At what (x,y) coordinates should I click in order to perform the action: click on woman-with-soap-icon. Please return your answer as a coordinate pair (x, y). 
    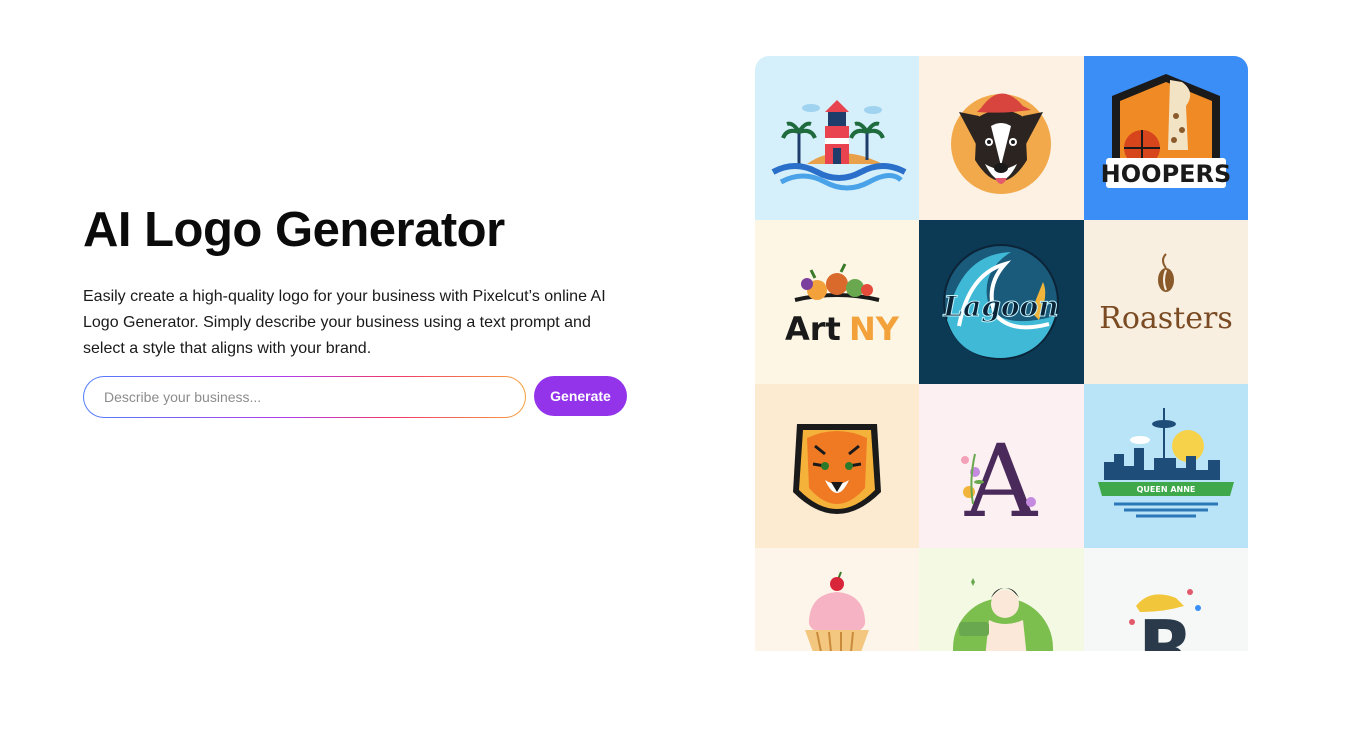
    Looking at the image, I should click on (1003, 614).